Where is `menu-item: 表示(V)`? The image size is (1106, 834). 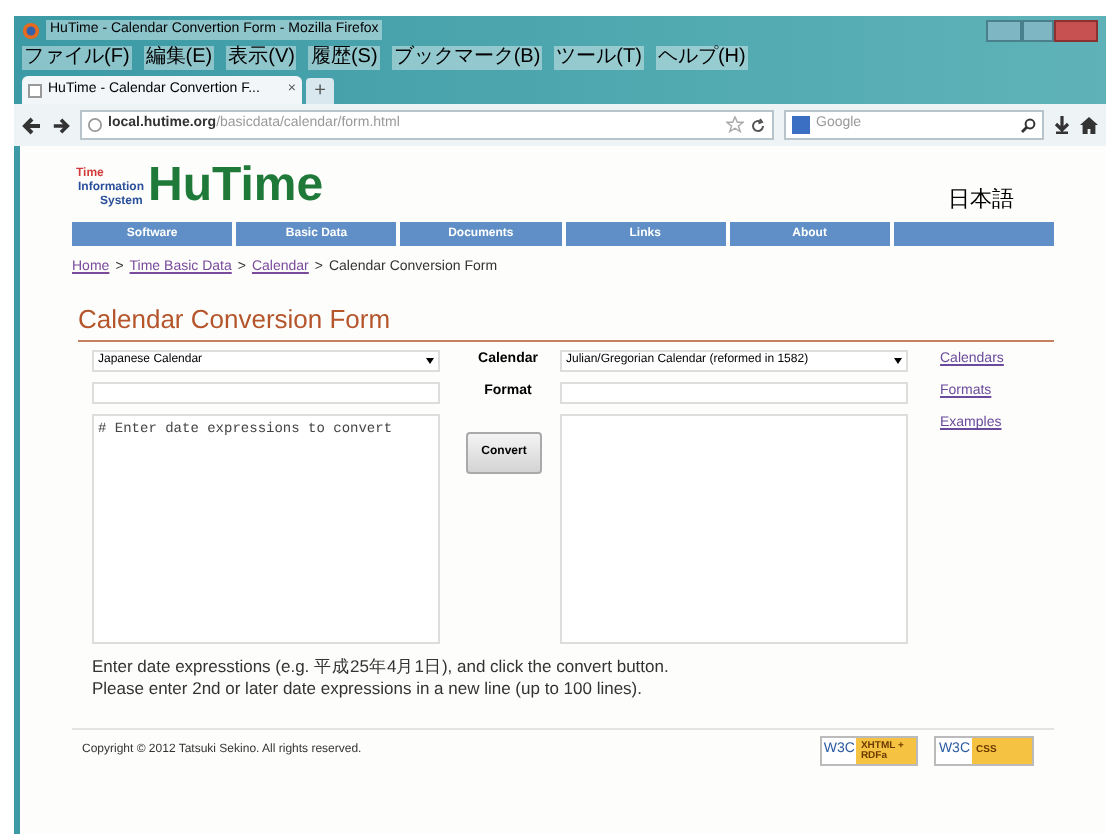
menu-item: 表示(V) is located at coordinates (261, 58).